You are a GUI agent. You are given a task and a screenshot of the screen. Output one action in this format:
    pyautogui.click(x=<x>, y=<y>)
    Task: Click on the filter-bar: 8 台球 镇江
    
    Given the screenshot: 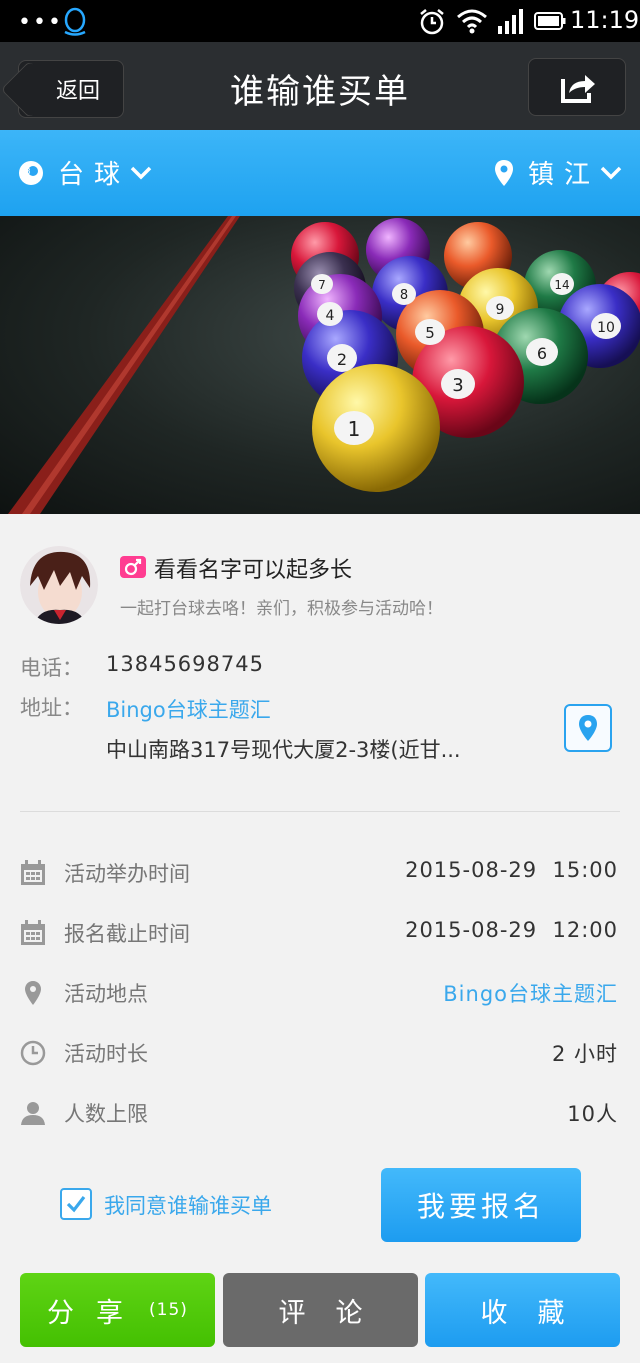 What is the action you would take?
    pyautogui.click(x=320, y=173)
    